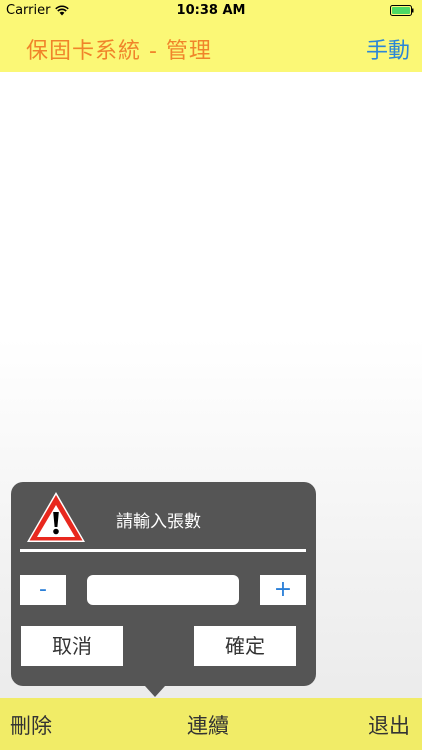  I want to click on bottom-toolbar: 刪除 連續 退出, so click(211, 724).